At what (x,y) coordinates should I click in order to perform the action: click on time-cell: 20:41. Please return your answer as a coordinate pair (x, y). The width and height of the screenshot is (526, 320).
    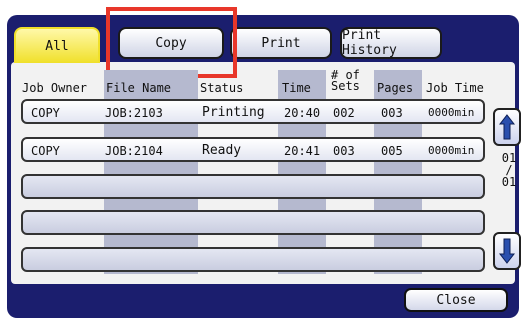
    Looking at the image, I should click on (302, 151).